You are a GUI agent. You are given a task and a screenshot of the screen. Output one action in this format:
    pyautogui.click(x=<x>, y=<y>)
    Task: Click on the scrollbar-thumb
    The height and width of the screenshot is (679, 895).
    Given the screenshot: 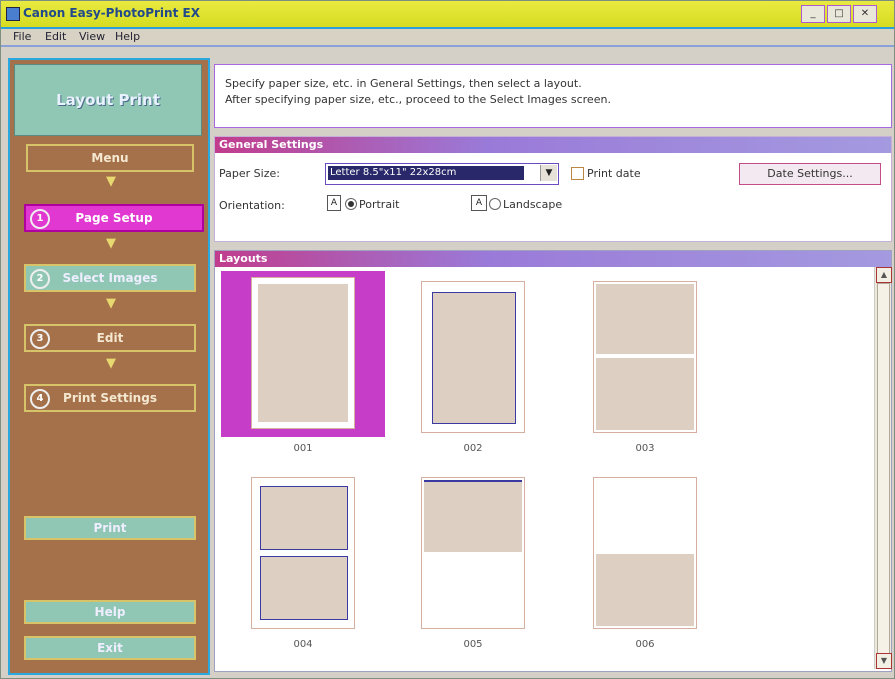 What is the action you would take?
    pyautogui.click(x=883, y=469)
    